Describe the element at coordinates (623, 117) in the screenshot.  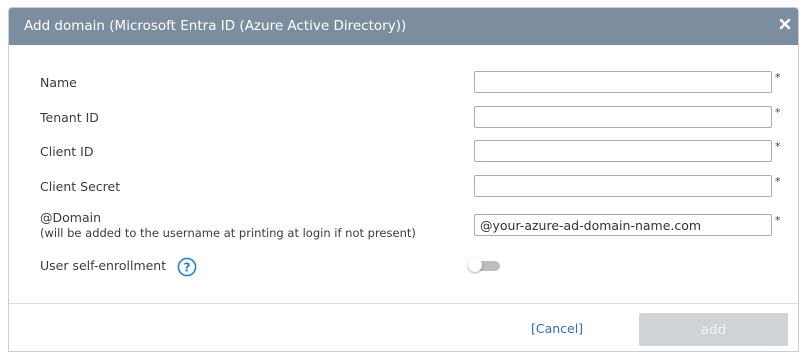
I see `tenant-id-input` at that location.